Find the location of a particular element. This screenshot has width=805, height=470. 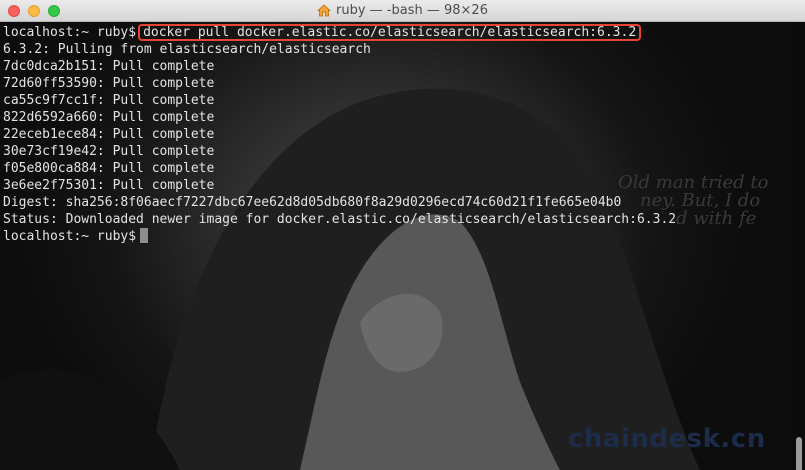

title-bar: ruby — -bash — 98×26 is located at coordinates (402, 11).